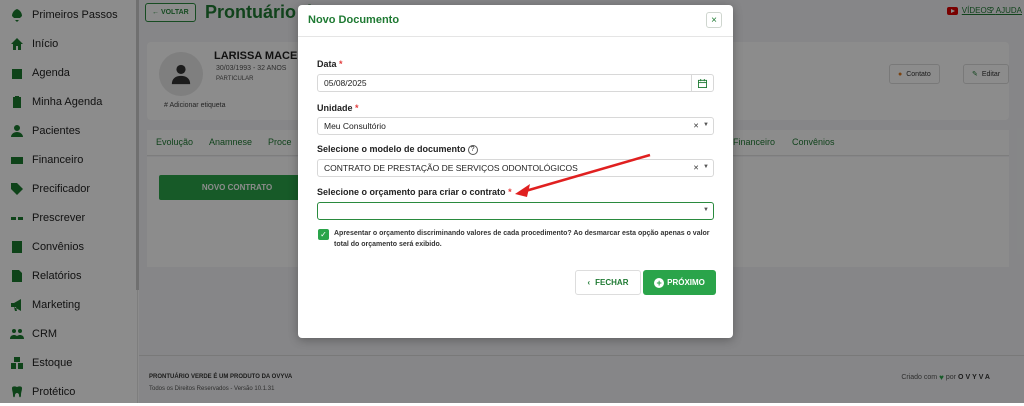  Describe the element at coordinates (515, 211) in the screenshot. I see `budget-select: ▼` at that location.